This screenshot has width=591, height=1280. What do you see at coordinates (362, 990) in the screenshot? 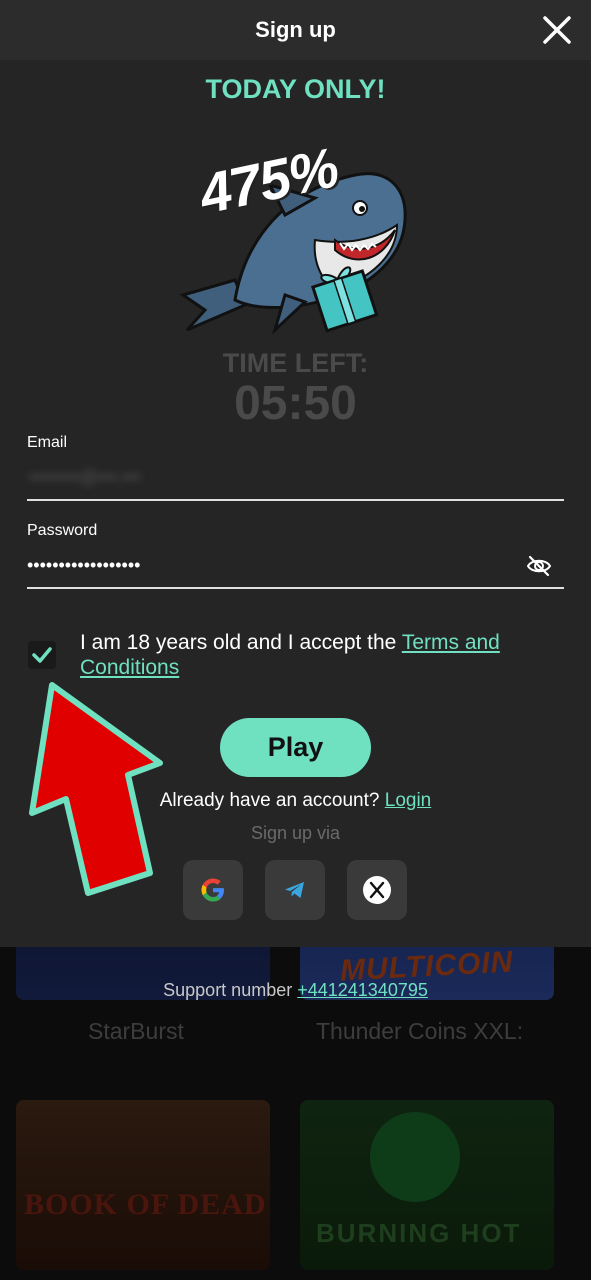
I see `support-phone-link: +441241340795` at bounding box center [362, 990].